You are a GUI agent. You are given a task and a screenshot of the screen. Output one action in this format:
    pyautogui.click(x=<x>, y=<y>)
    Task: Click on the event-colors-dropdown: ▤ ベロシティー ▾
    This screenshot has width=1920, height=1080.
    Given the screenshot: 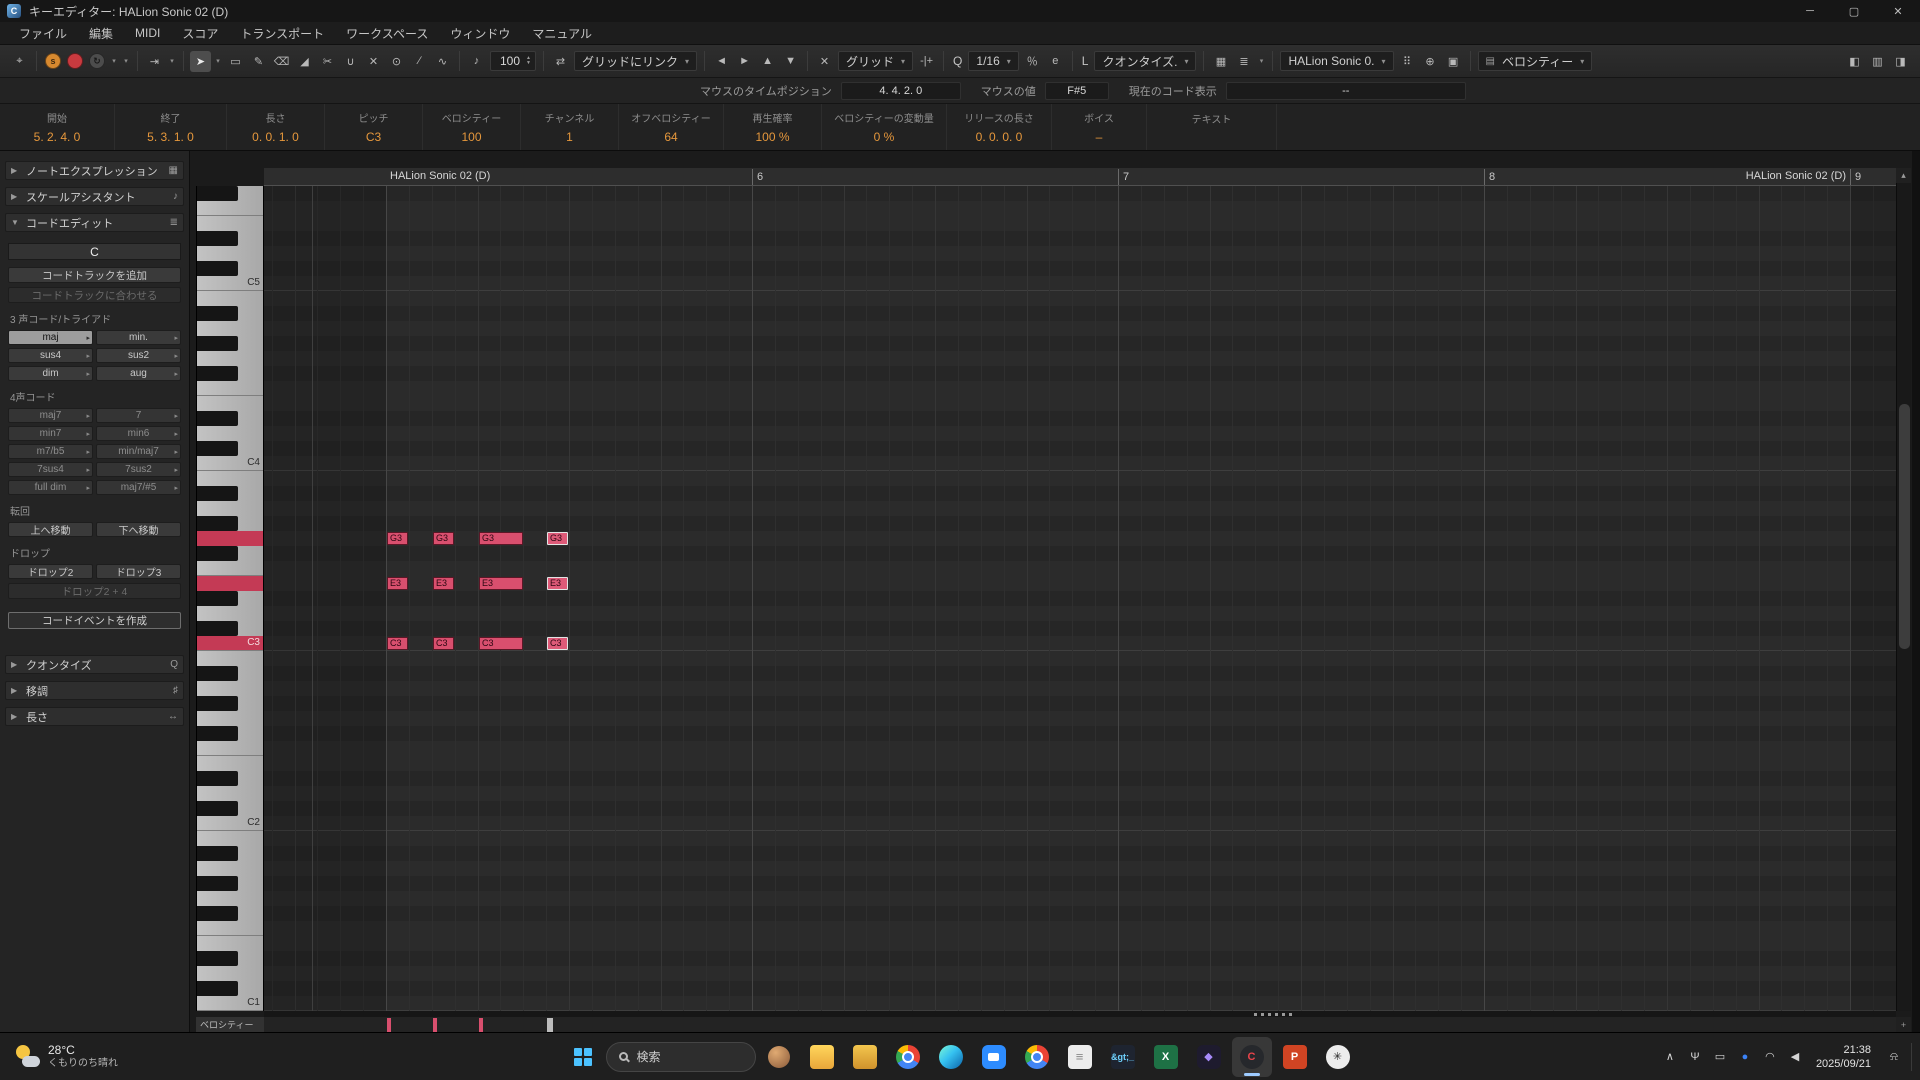 What is the action you would take?
    pyautogui.click(x=1535, y=61)
    